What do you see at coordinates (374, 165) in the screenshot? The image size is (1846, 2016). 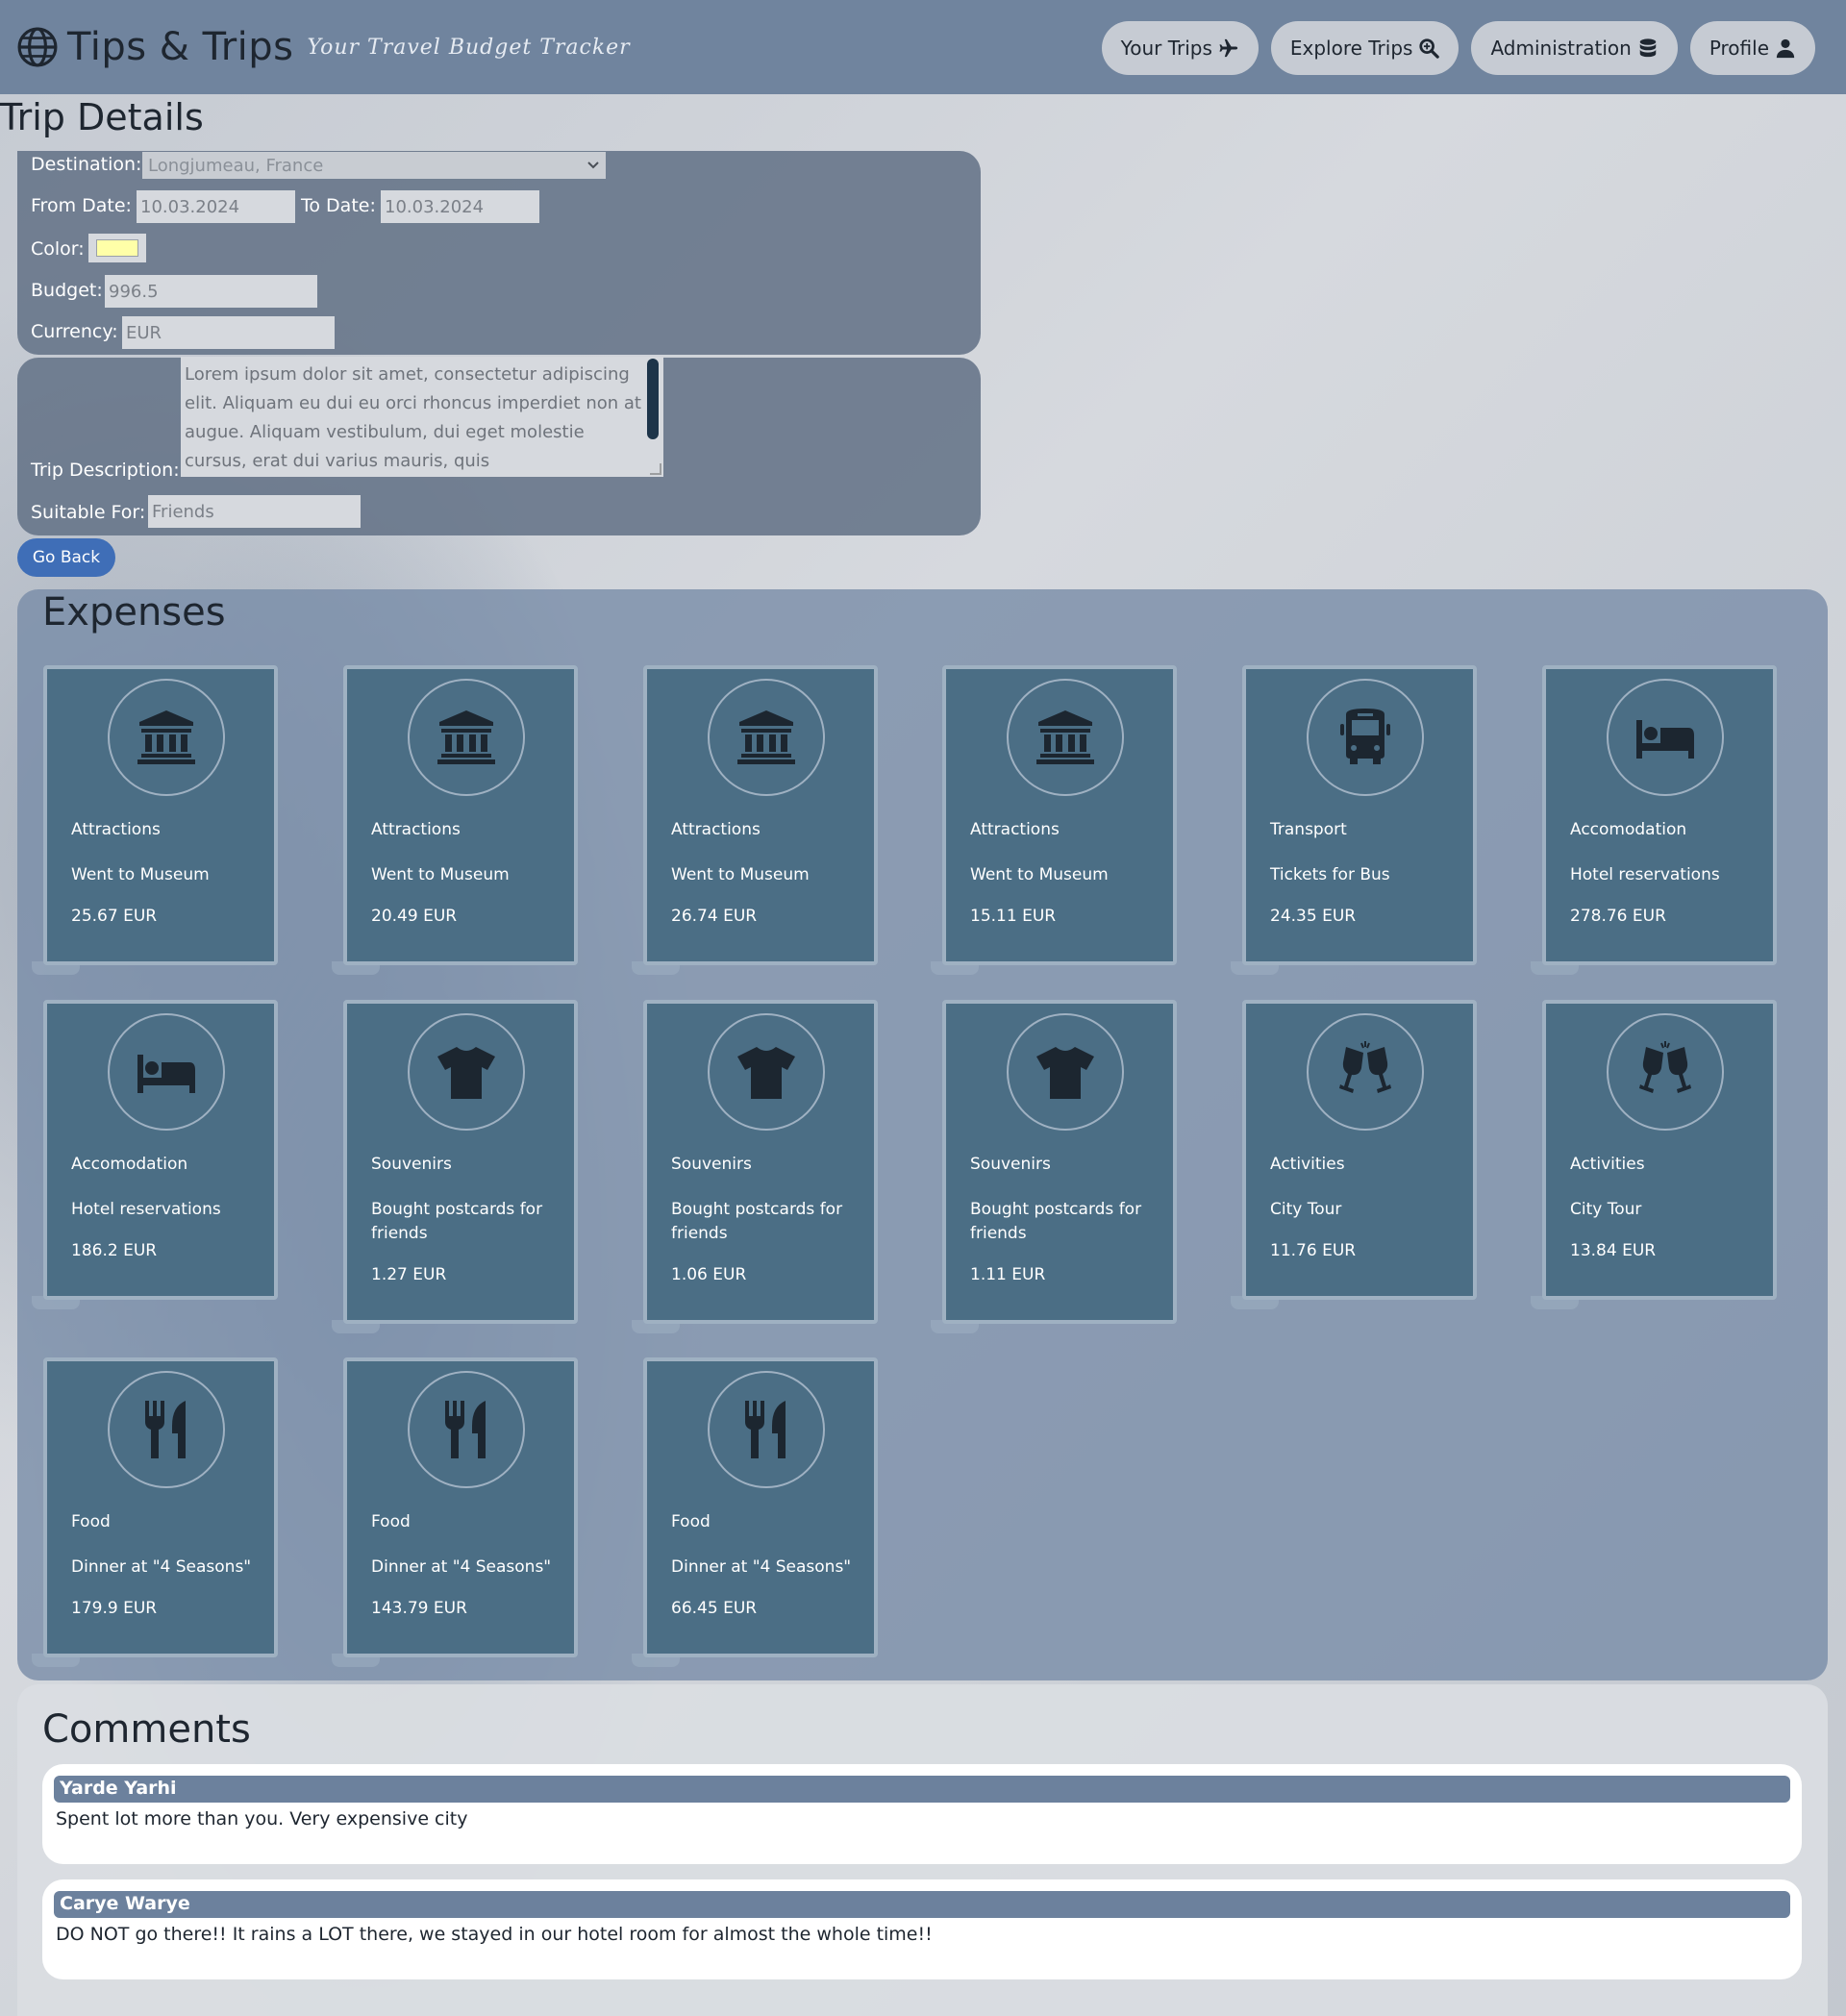 I see `destination-select: Longjumeau, France` at bounding box center [374, 165].